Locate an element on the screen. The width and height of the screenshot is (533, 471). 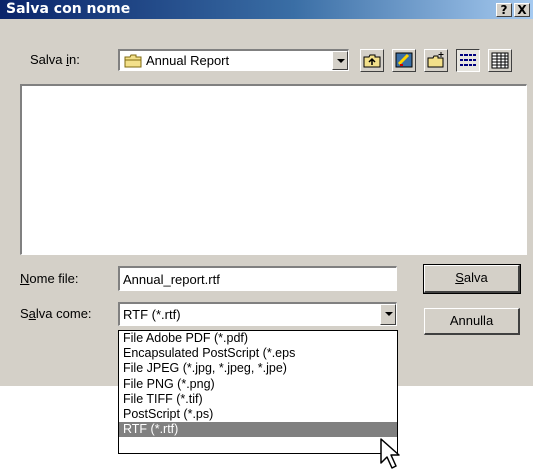
details-view-button is located at coordinates (500, 60).